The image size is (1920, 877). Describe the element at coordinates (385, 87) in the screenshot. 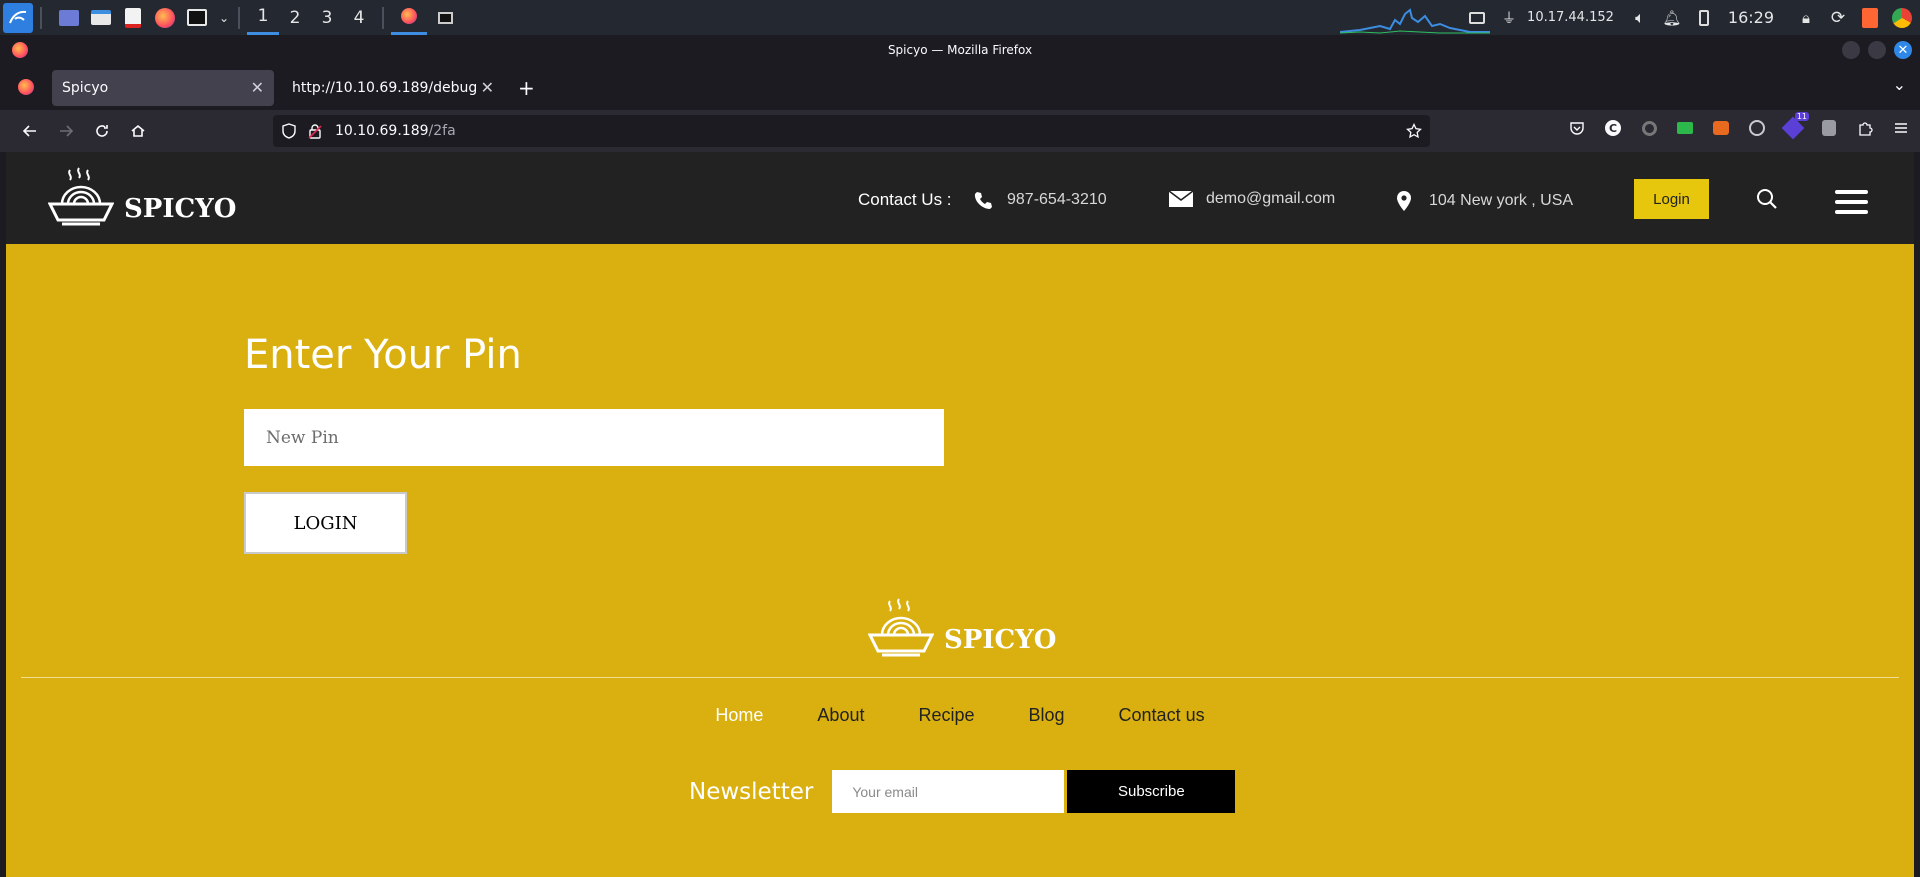

I see `tab-label: http://10.10.69.189/debug` at that location.